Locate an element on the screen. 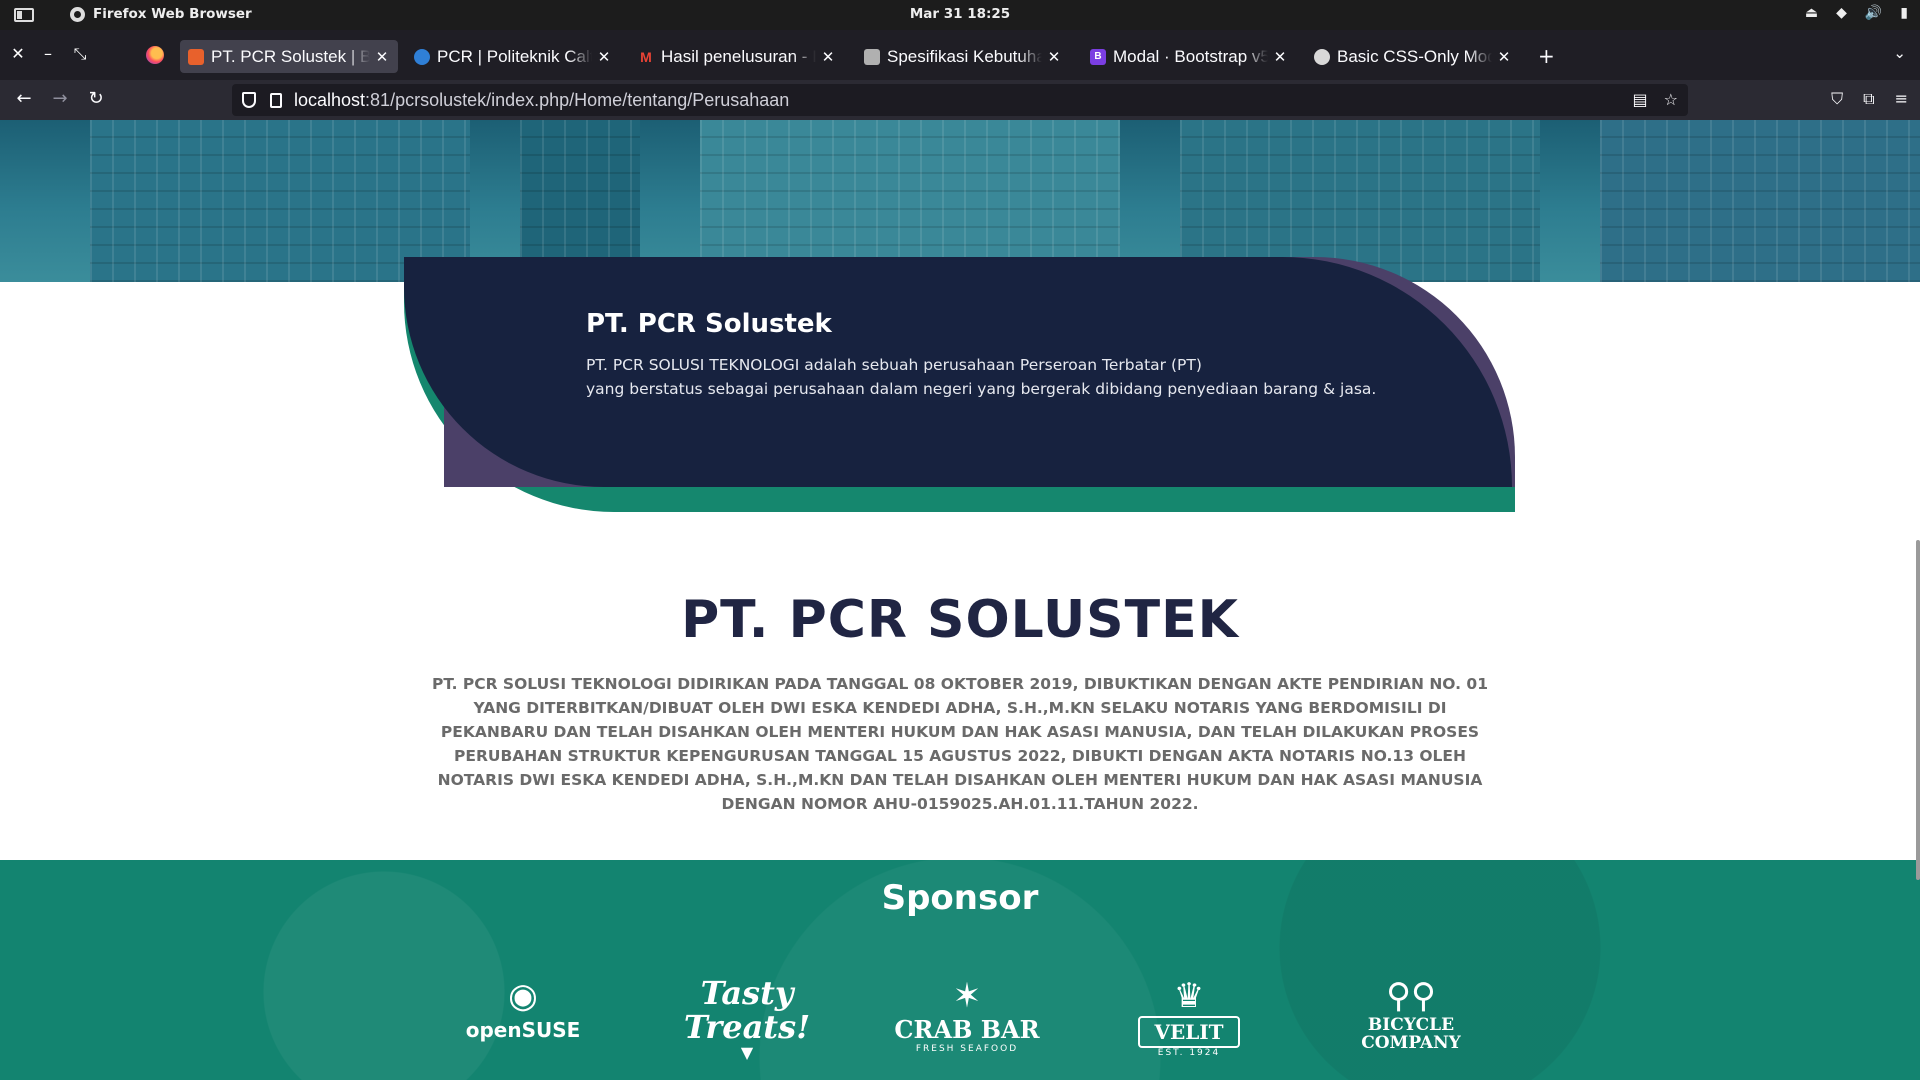  chameleon-icon: ◉ is located at coordinates (523, 996).